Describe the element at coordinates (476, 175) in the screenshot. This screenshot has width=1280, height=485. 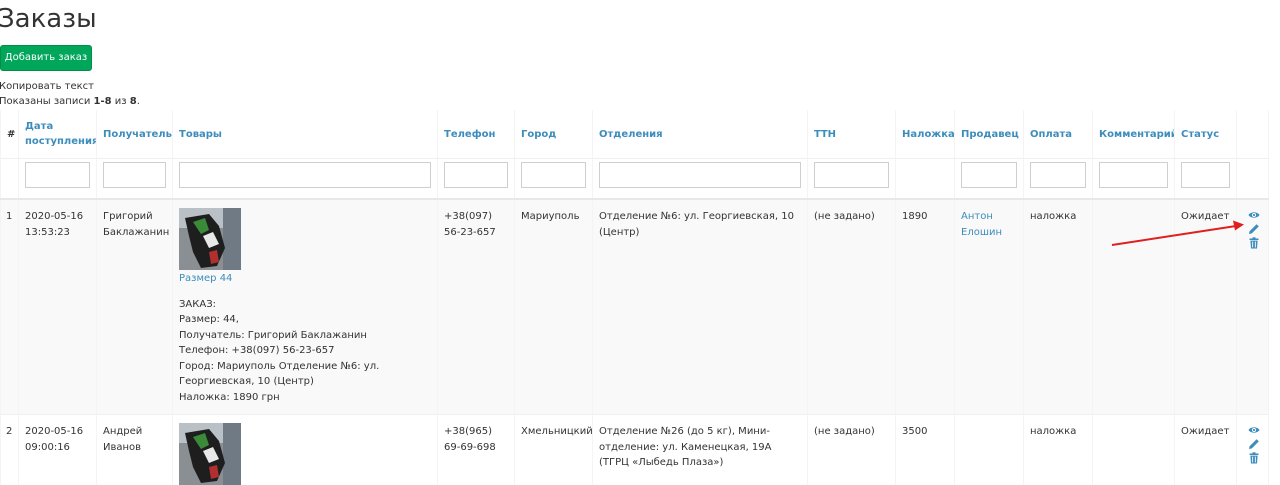
I see `filter-phone-input` at that location.